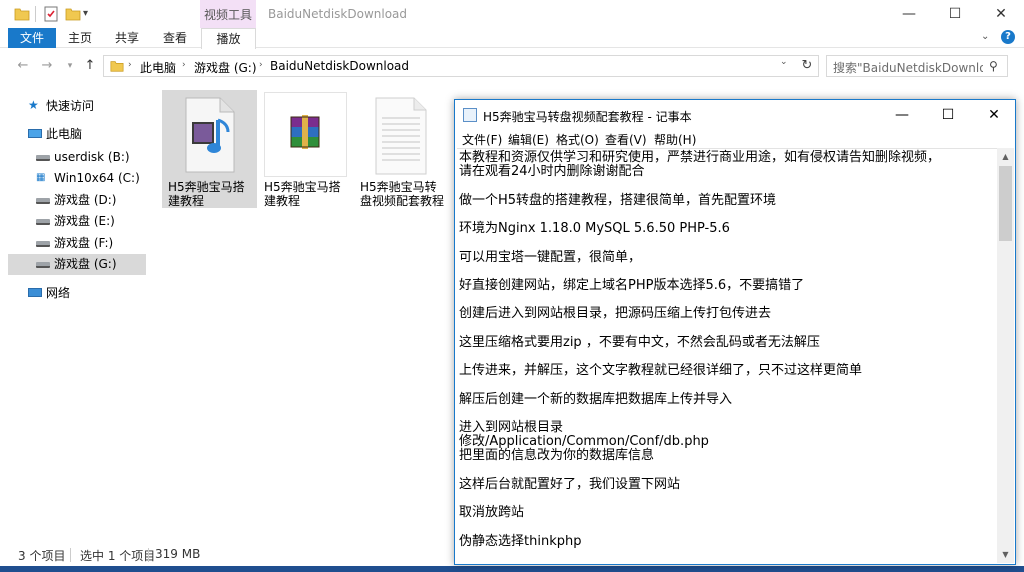  What do you see at coordinates (482, 139) in the screenshot?
I see `menu-file: 文件(F)` at bounding box center [482, 139].